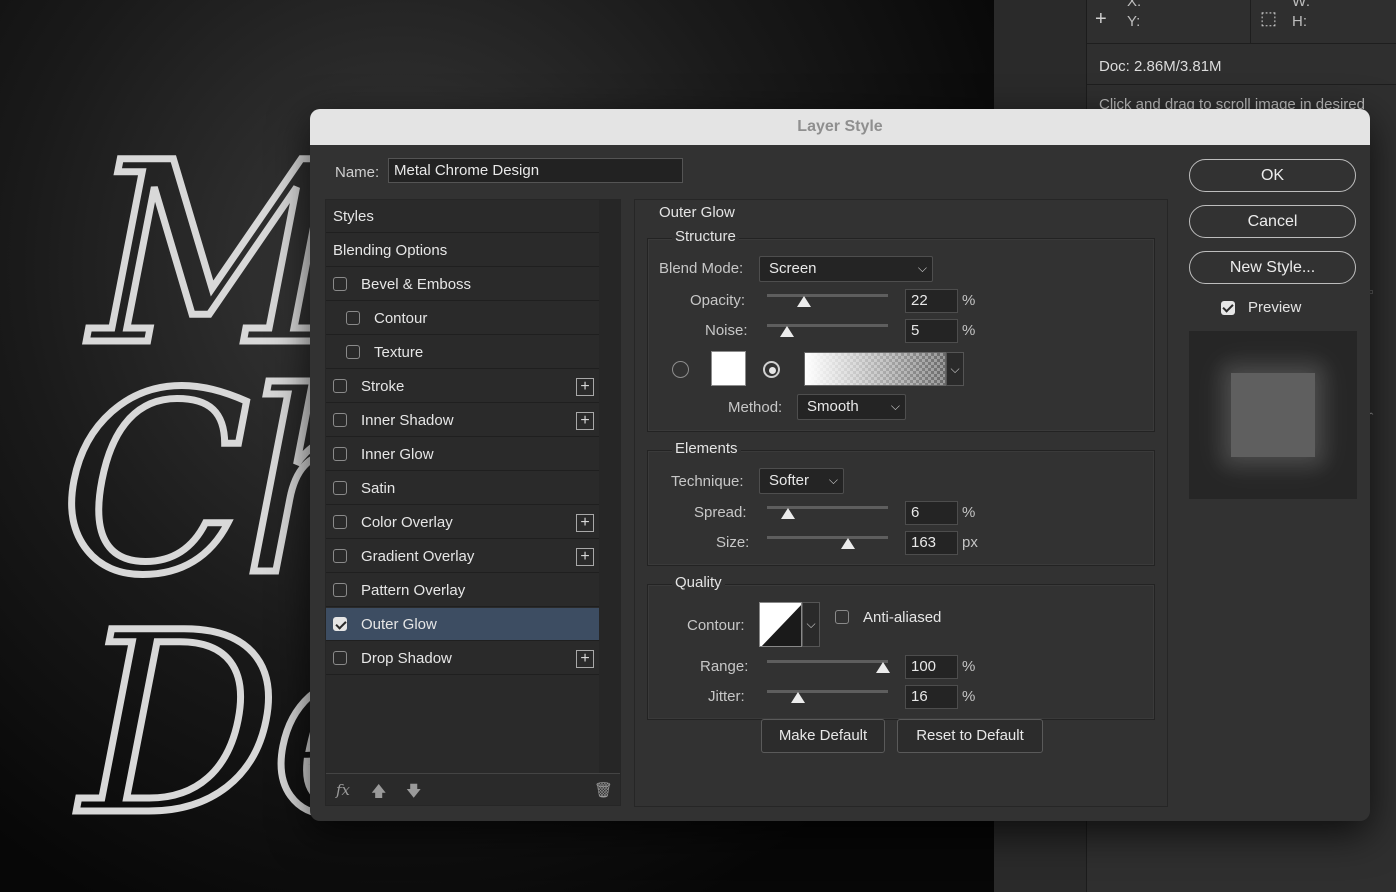 This screenshot has height=892, width=1396. Describe the element at coordinates (406, 658) in the screenshot. I see `style-item-label: Drop Shadow` at that location.